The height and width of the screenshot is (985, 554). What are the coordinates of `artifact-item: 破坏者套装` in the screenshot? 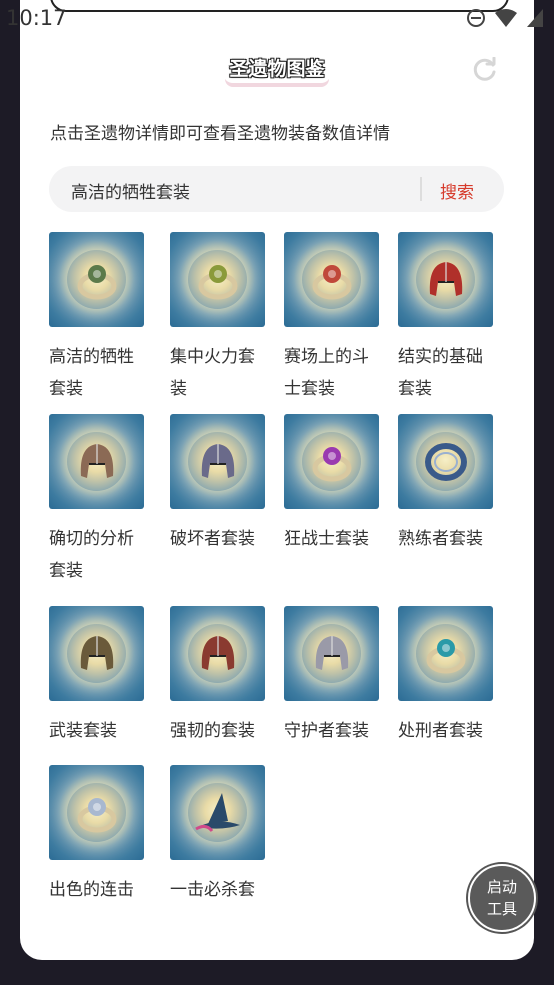 It's located at (226, 484).